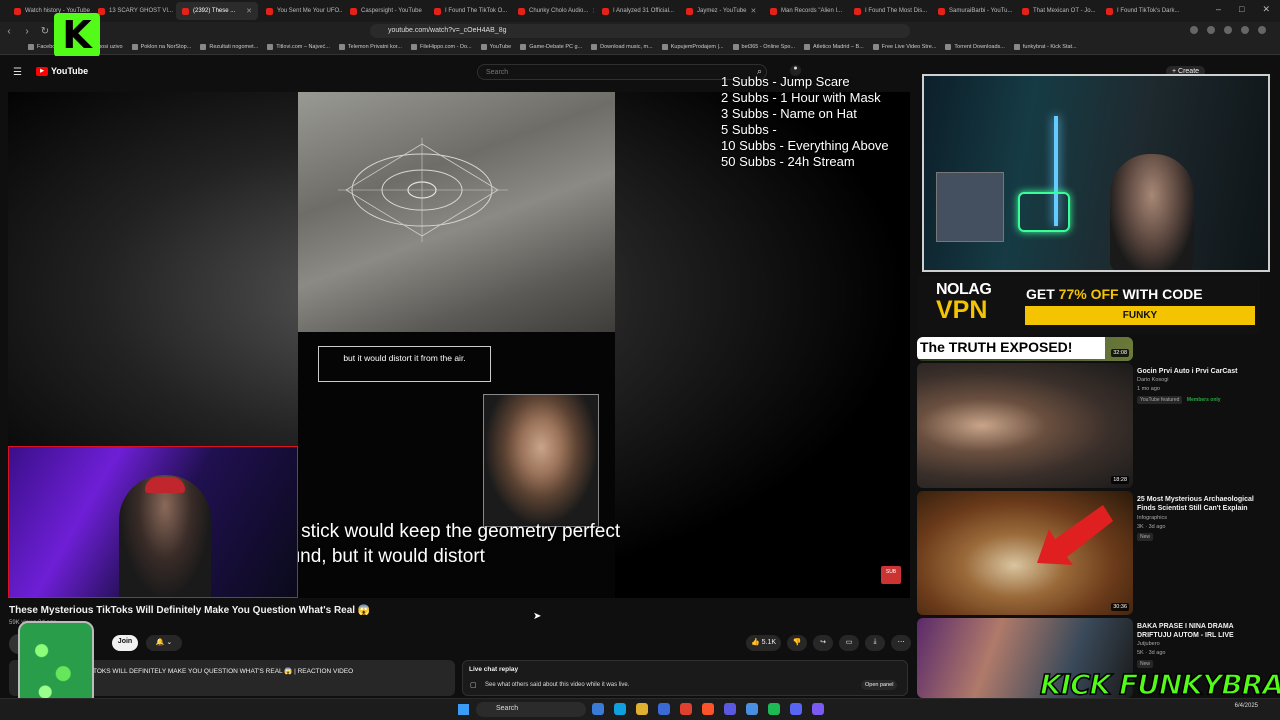 The width and height of the screenshot is (1280, 720). What do you see at coordinates (1075, 535) in the screenshot?
I see `red-arrow-icon` at bounding box center [1075, 535].